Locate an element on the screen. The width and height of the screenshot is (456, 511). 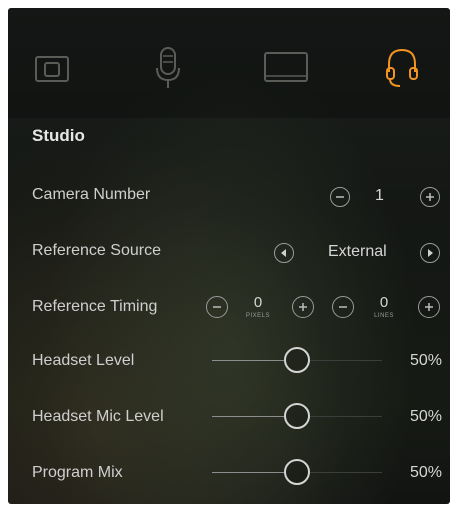
headset-mic-level-row: Headset Mic Level 50% is located at coordinates (229, 418).